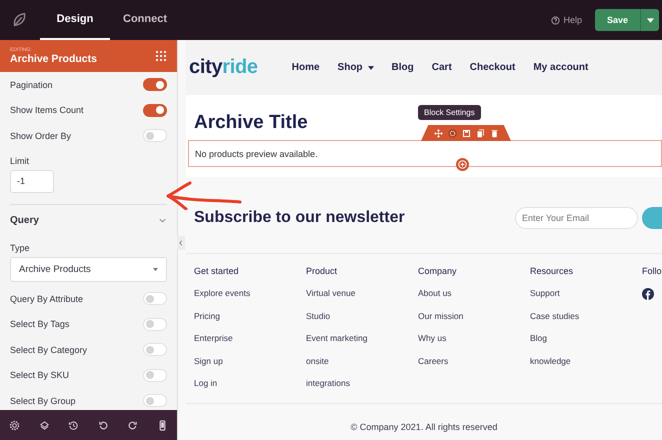 The height and width of the screenshot is (440, 662). Describe the element at coordinates (49, 349) in the screenshot. I see `setting-label: Select By Category` at that location.